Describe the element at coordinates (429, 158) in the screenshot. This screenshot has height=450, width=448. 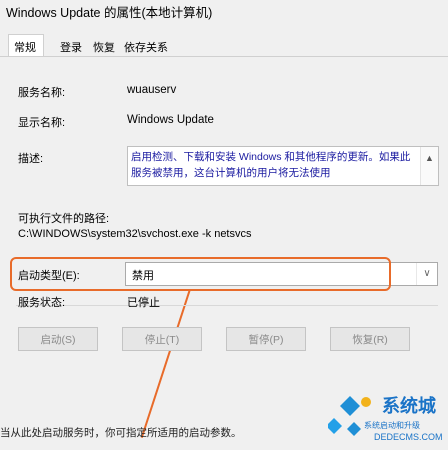
I see `scroll-up-icon: ▲` at that location.